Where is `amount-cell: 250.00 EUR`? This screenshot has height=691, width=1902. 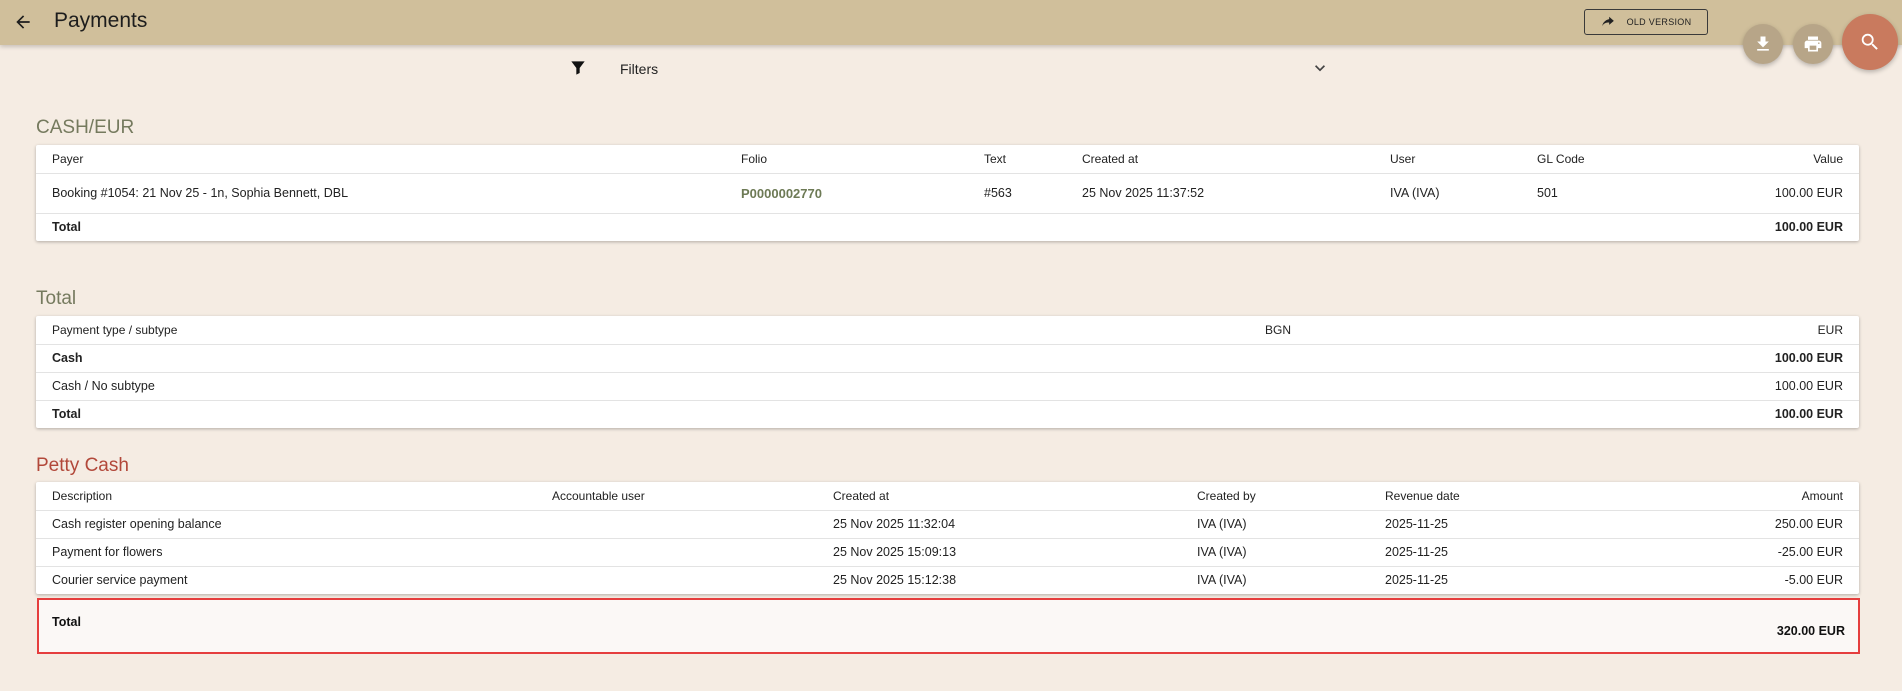 amount-cell: 250.00 EUR is located at coordinates (1764, 524).